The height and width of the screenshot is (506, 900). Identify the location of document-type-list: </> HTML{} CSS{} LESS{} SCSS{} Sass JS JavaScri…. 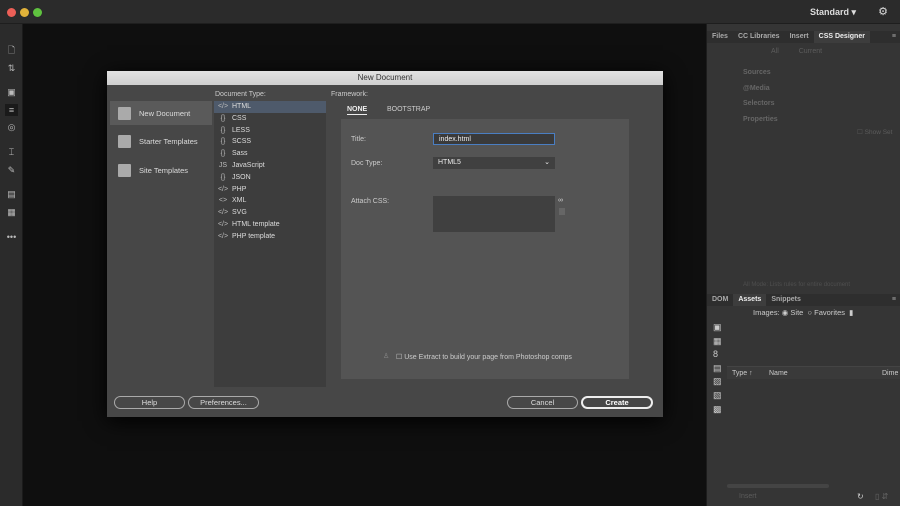
(270, 244).